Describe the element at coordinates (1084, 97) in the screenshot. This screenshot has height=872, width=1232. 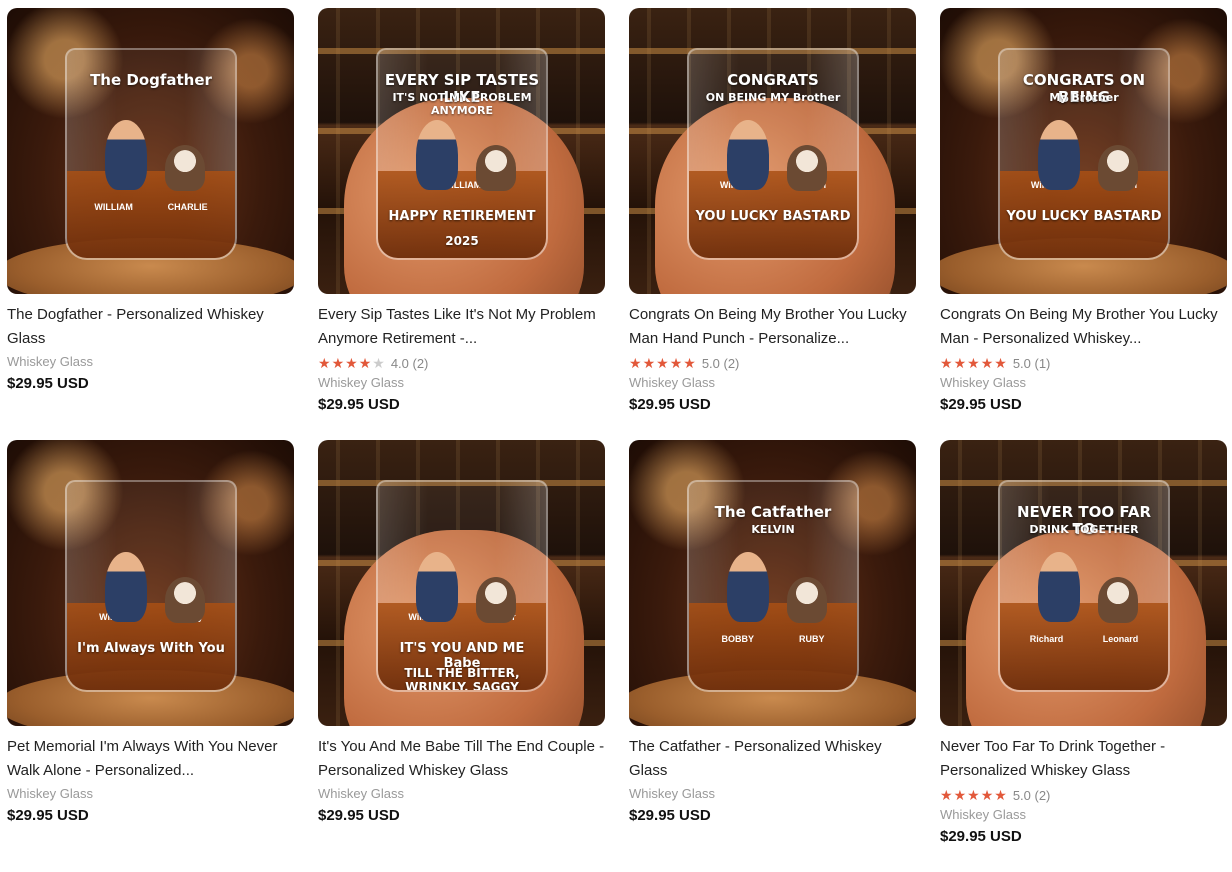
I see `glass-print-text: My Brother` at that location.